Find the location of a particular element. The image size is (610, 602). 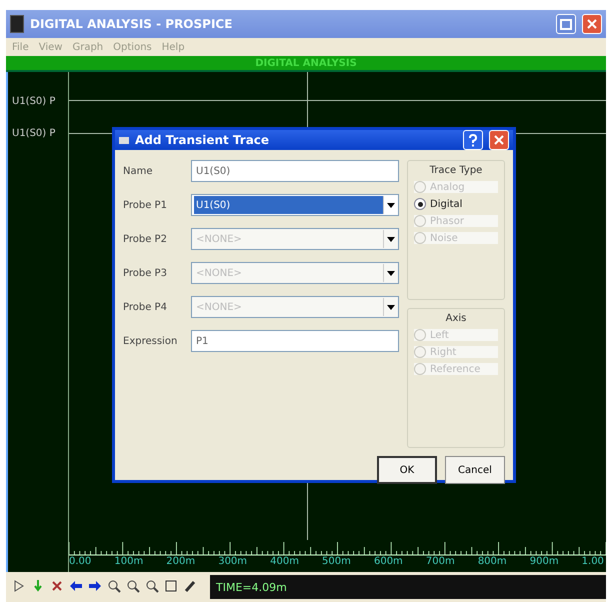

axis-label: 700m is located at coordinates (440, 562).